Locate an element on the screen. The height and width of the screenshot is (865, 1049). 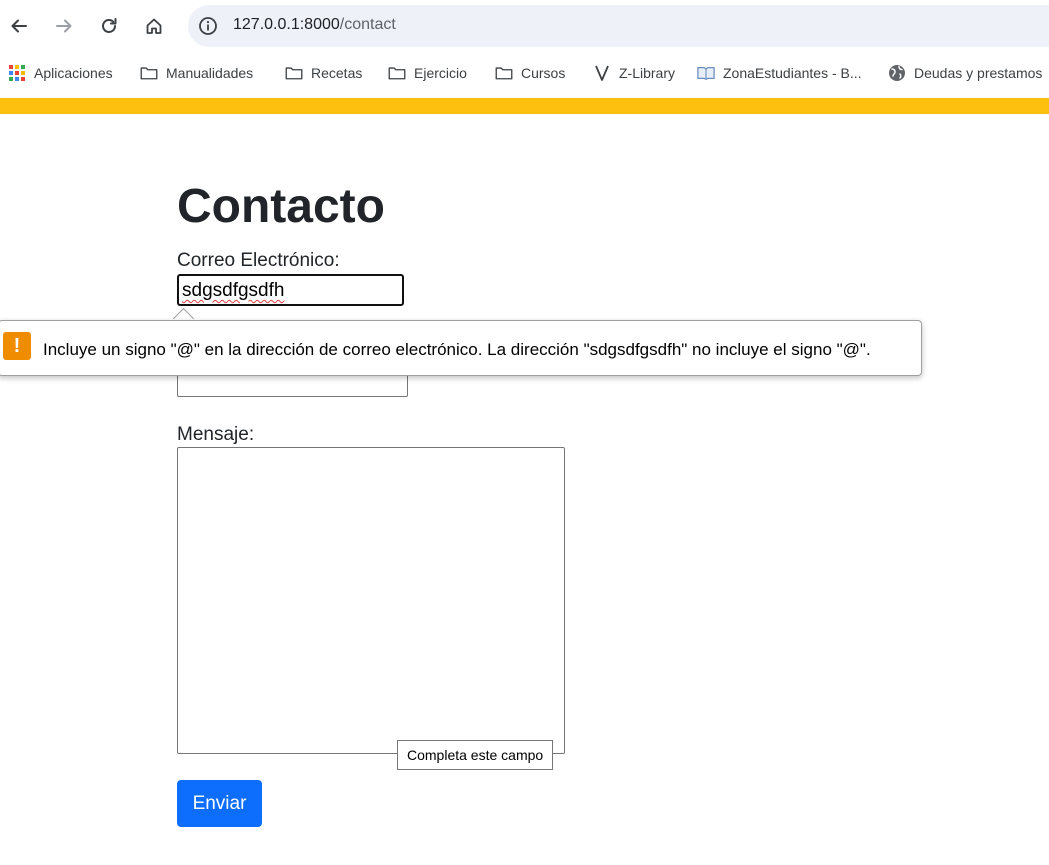
forward-button is located at coordinates (64, 26).